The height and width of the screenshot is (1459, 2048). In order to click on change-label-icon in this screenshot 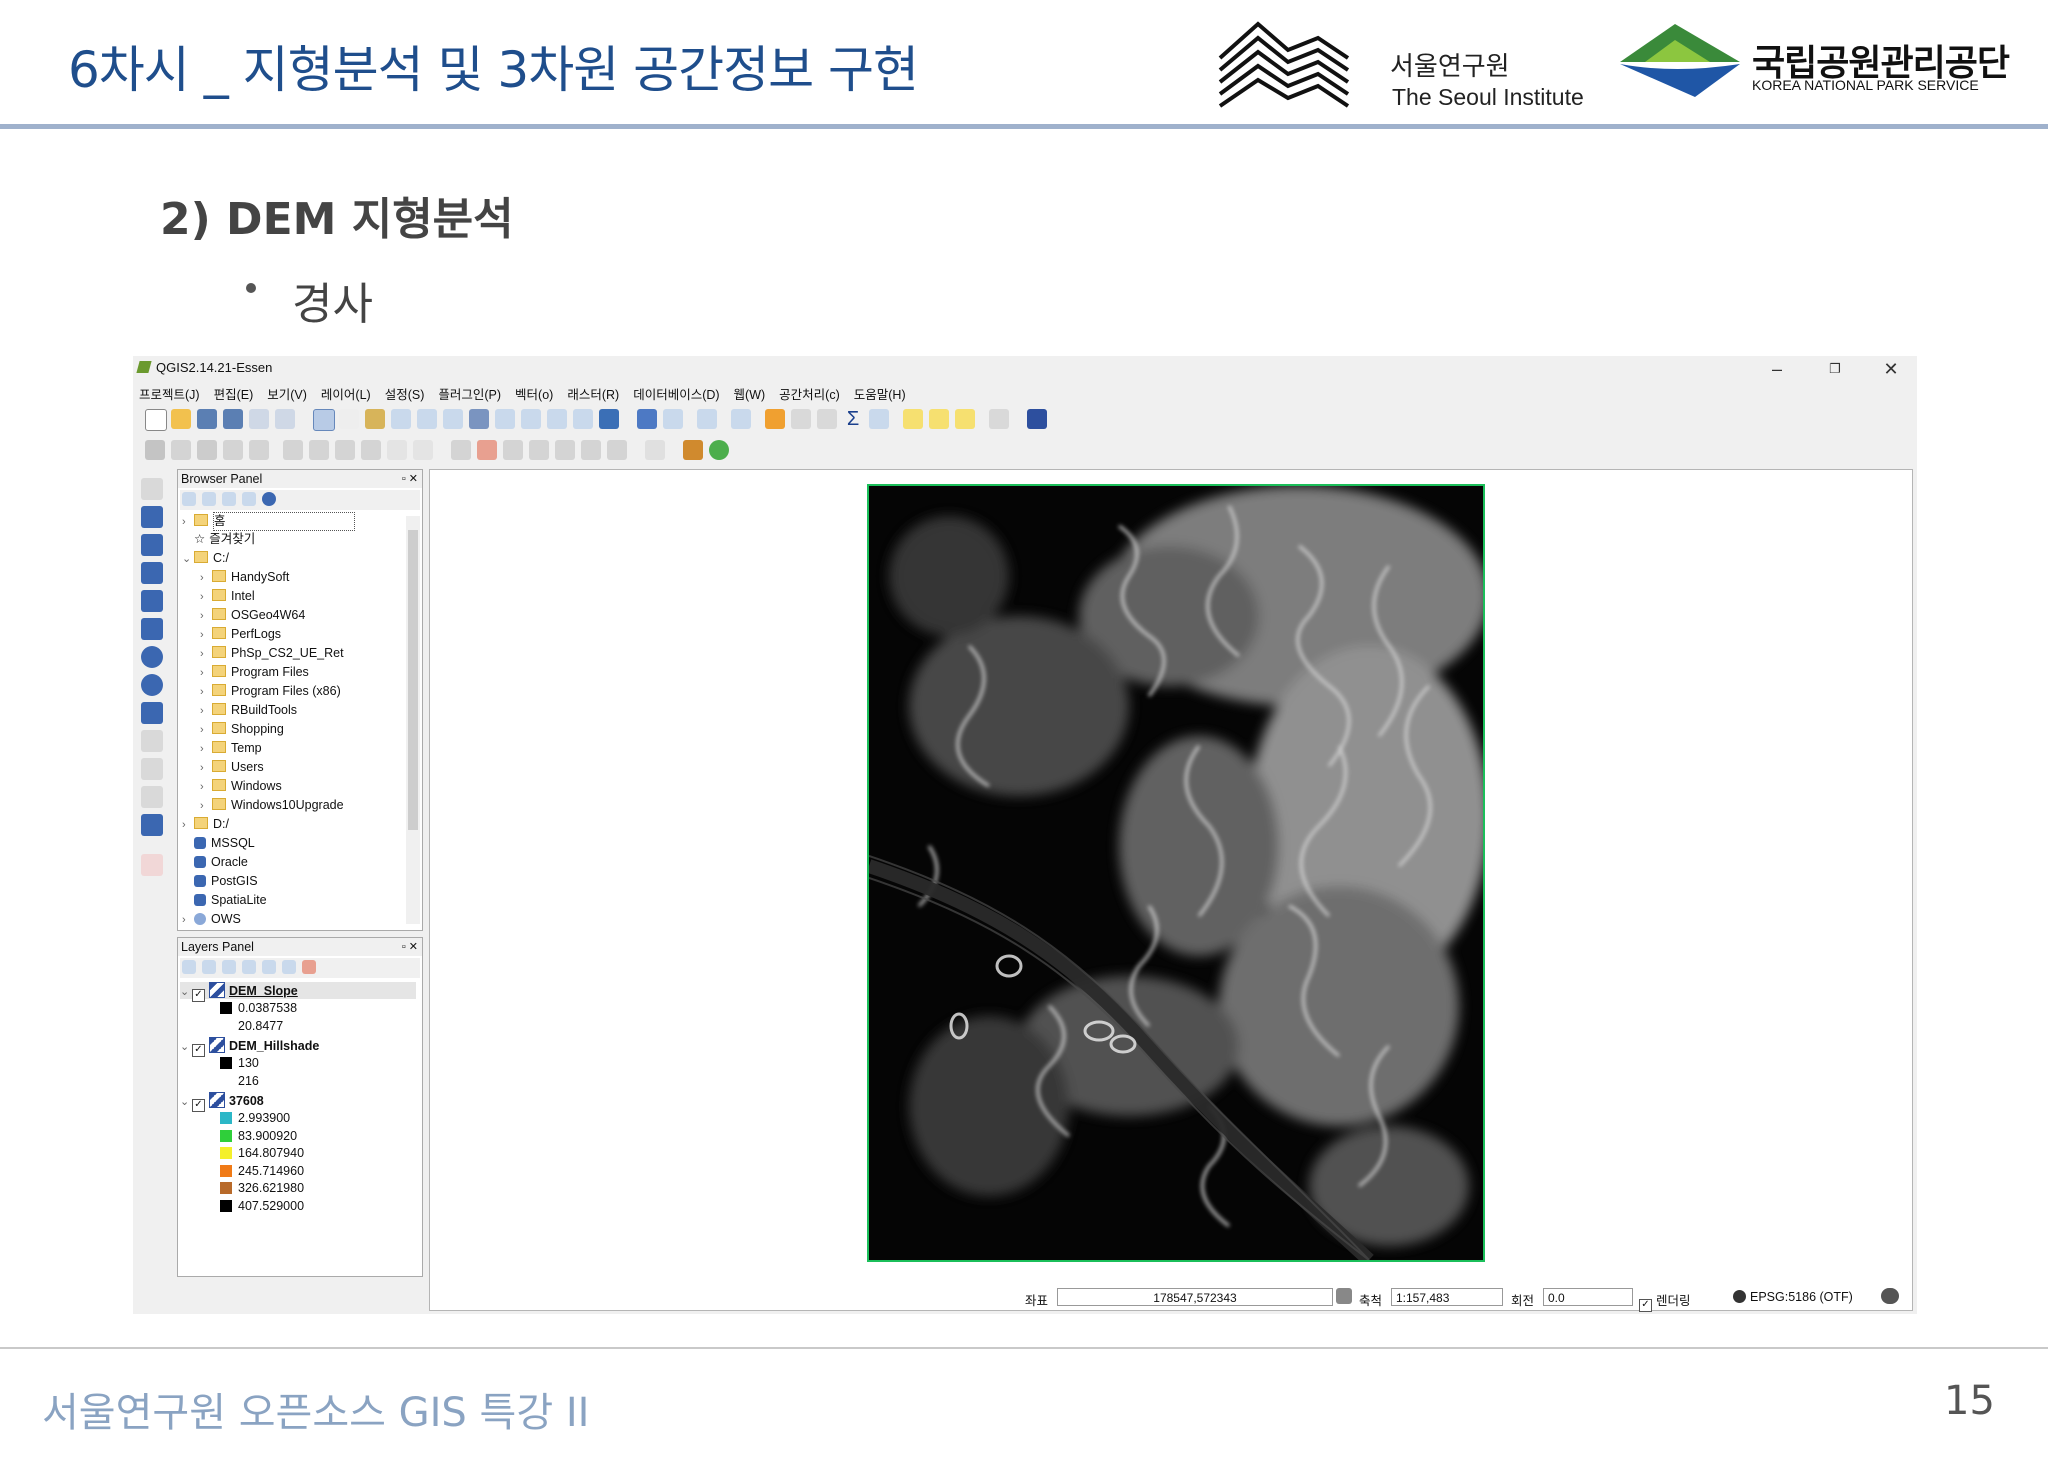, I will do `click(617, 450)`.